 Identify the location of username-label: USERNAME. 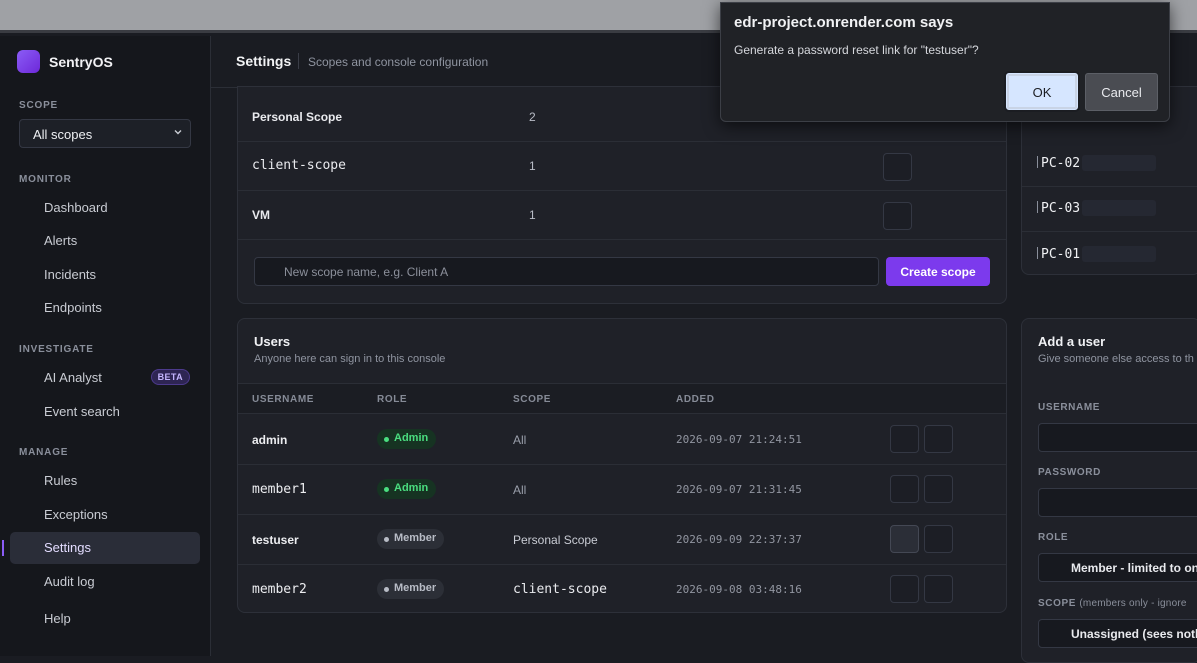
(1069, 407).